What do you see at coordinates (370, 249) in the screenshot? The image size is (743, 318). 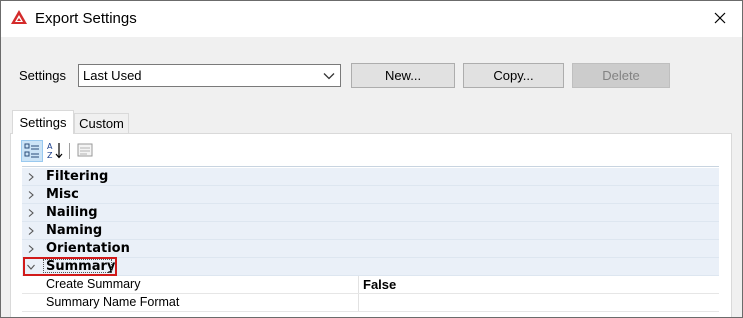 I see `category-row-orientation: Orientation` at bounding box center [370, 249].